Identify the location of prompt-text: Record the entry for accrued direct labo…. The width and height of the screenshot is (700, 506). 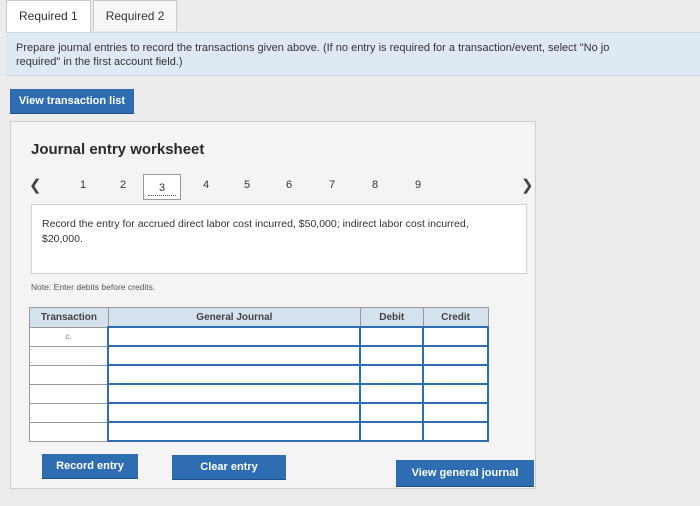
(255, 231).